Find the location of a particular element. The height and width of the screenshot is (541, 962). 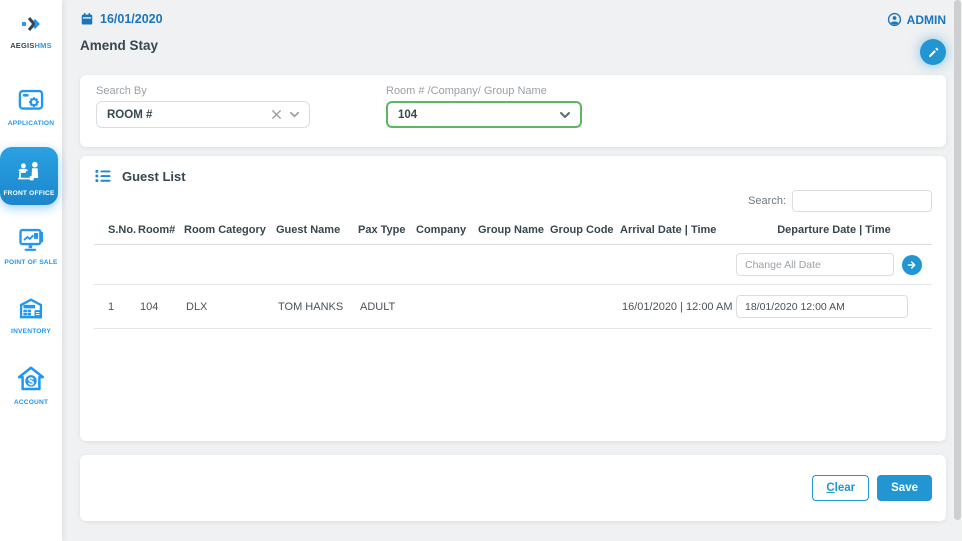

table-search-input is located at coordinates (862, 201).